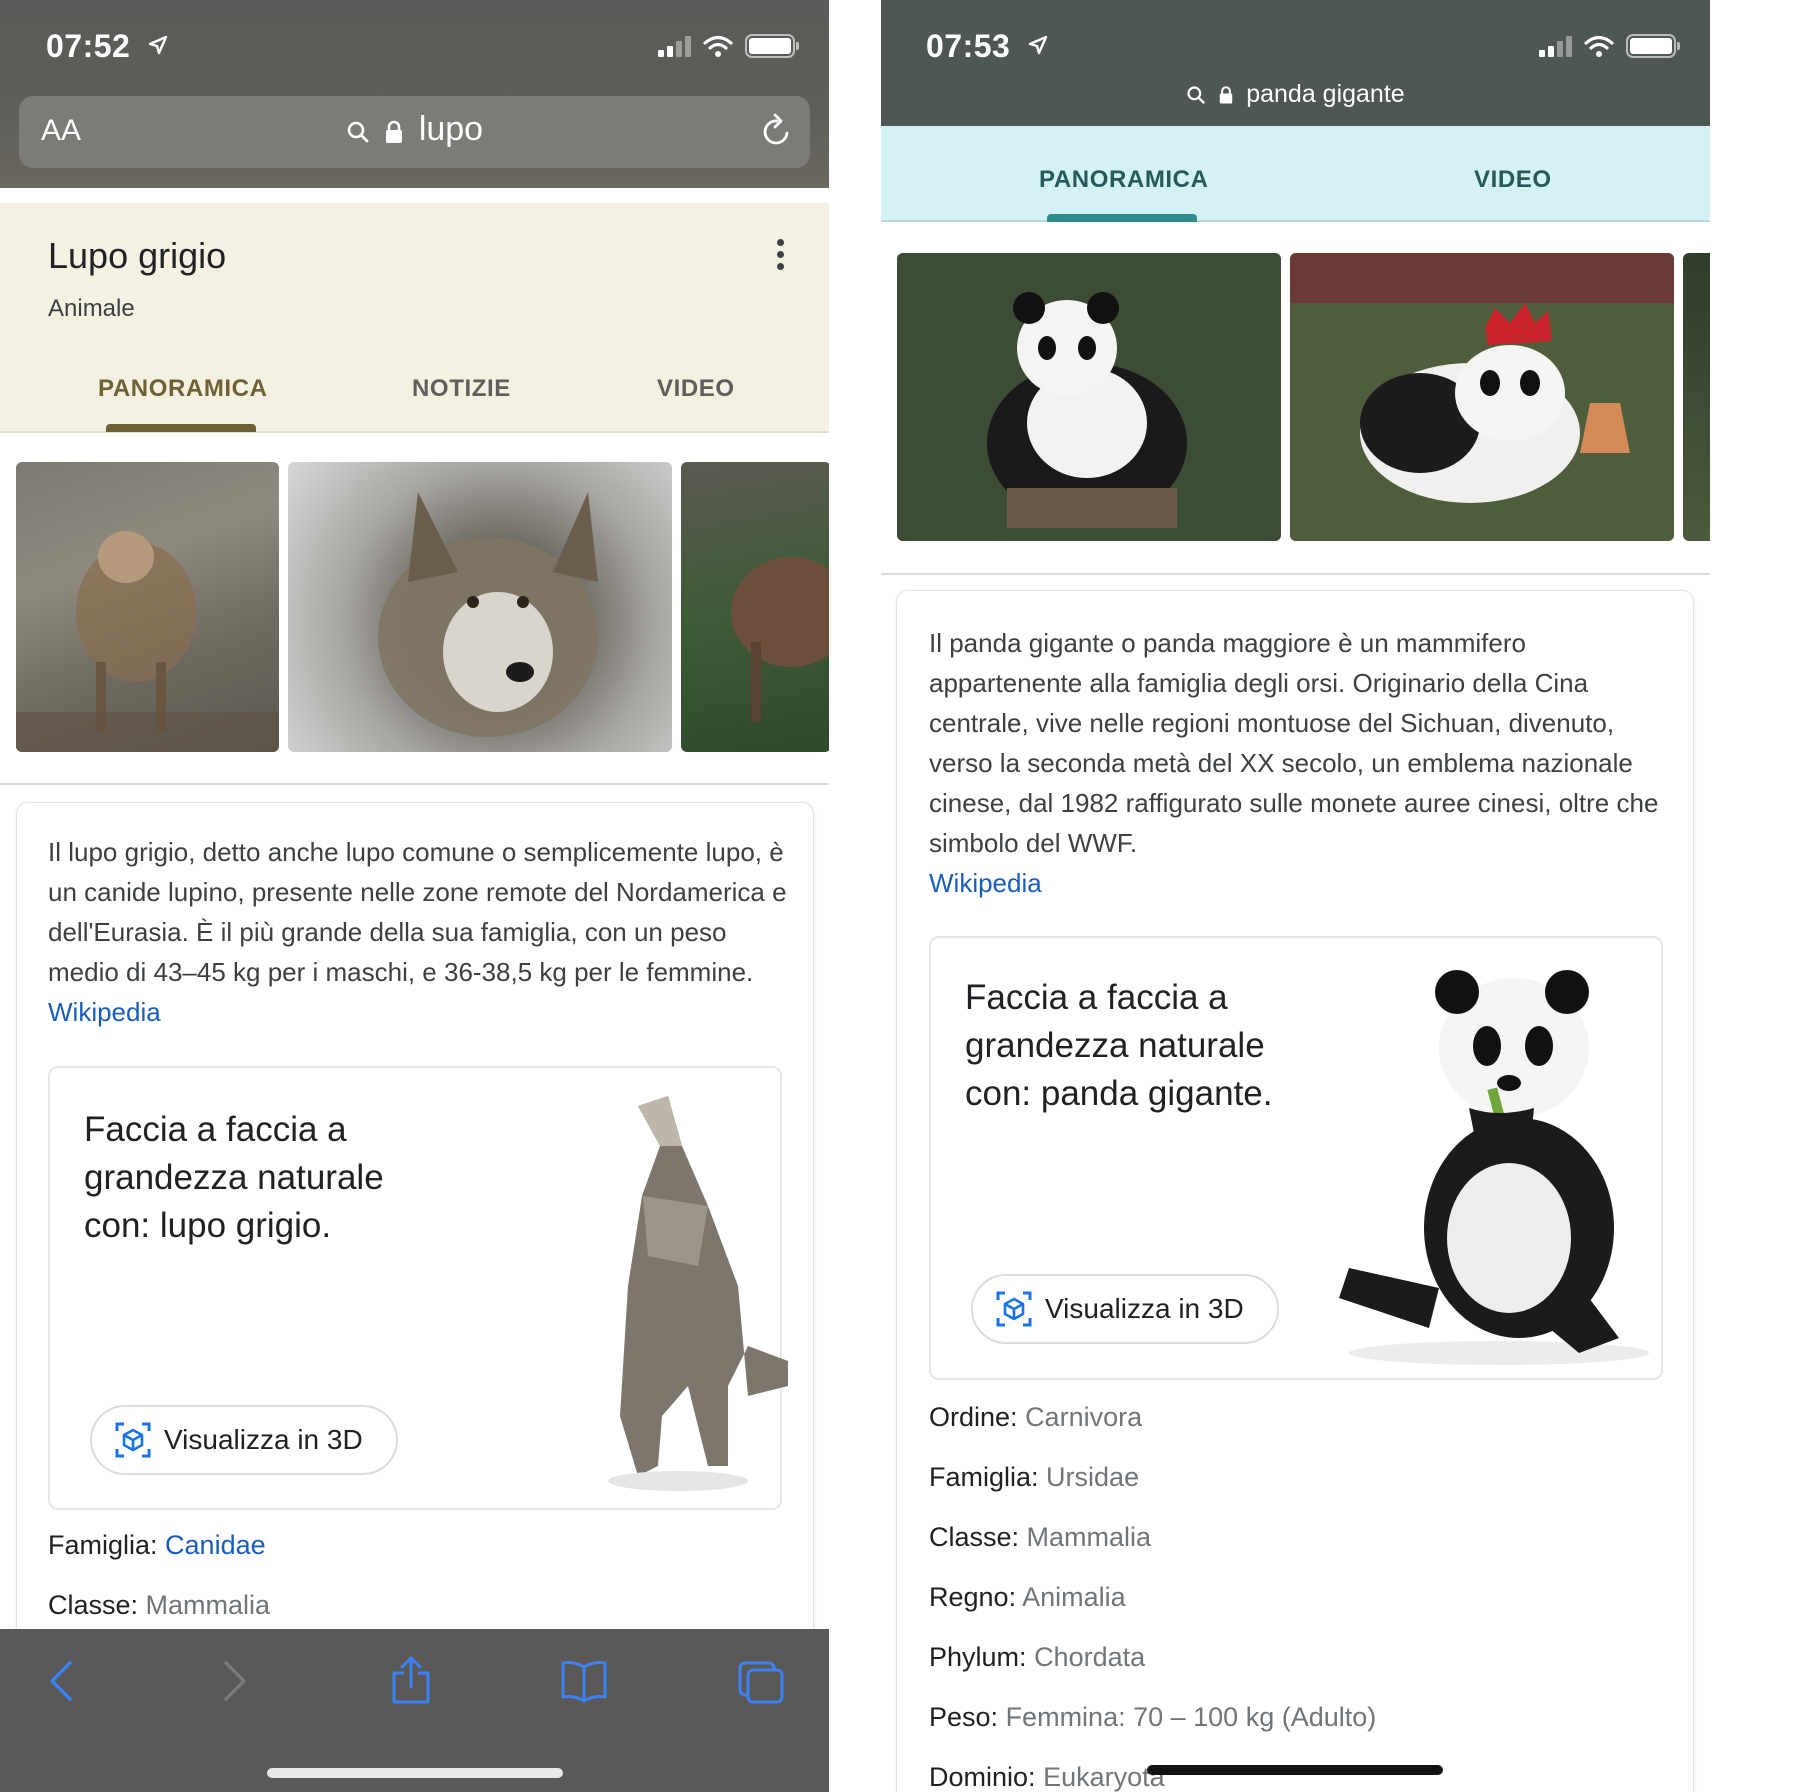  Describe the element at coordinates (1295, 174) in the screenshot. I see `result-tabs: PANORAMICA VIDEO` at that location.